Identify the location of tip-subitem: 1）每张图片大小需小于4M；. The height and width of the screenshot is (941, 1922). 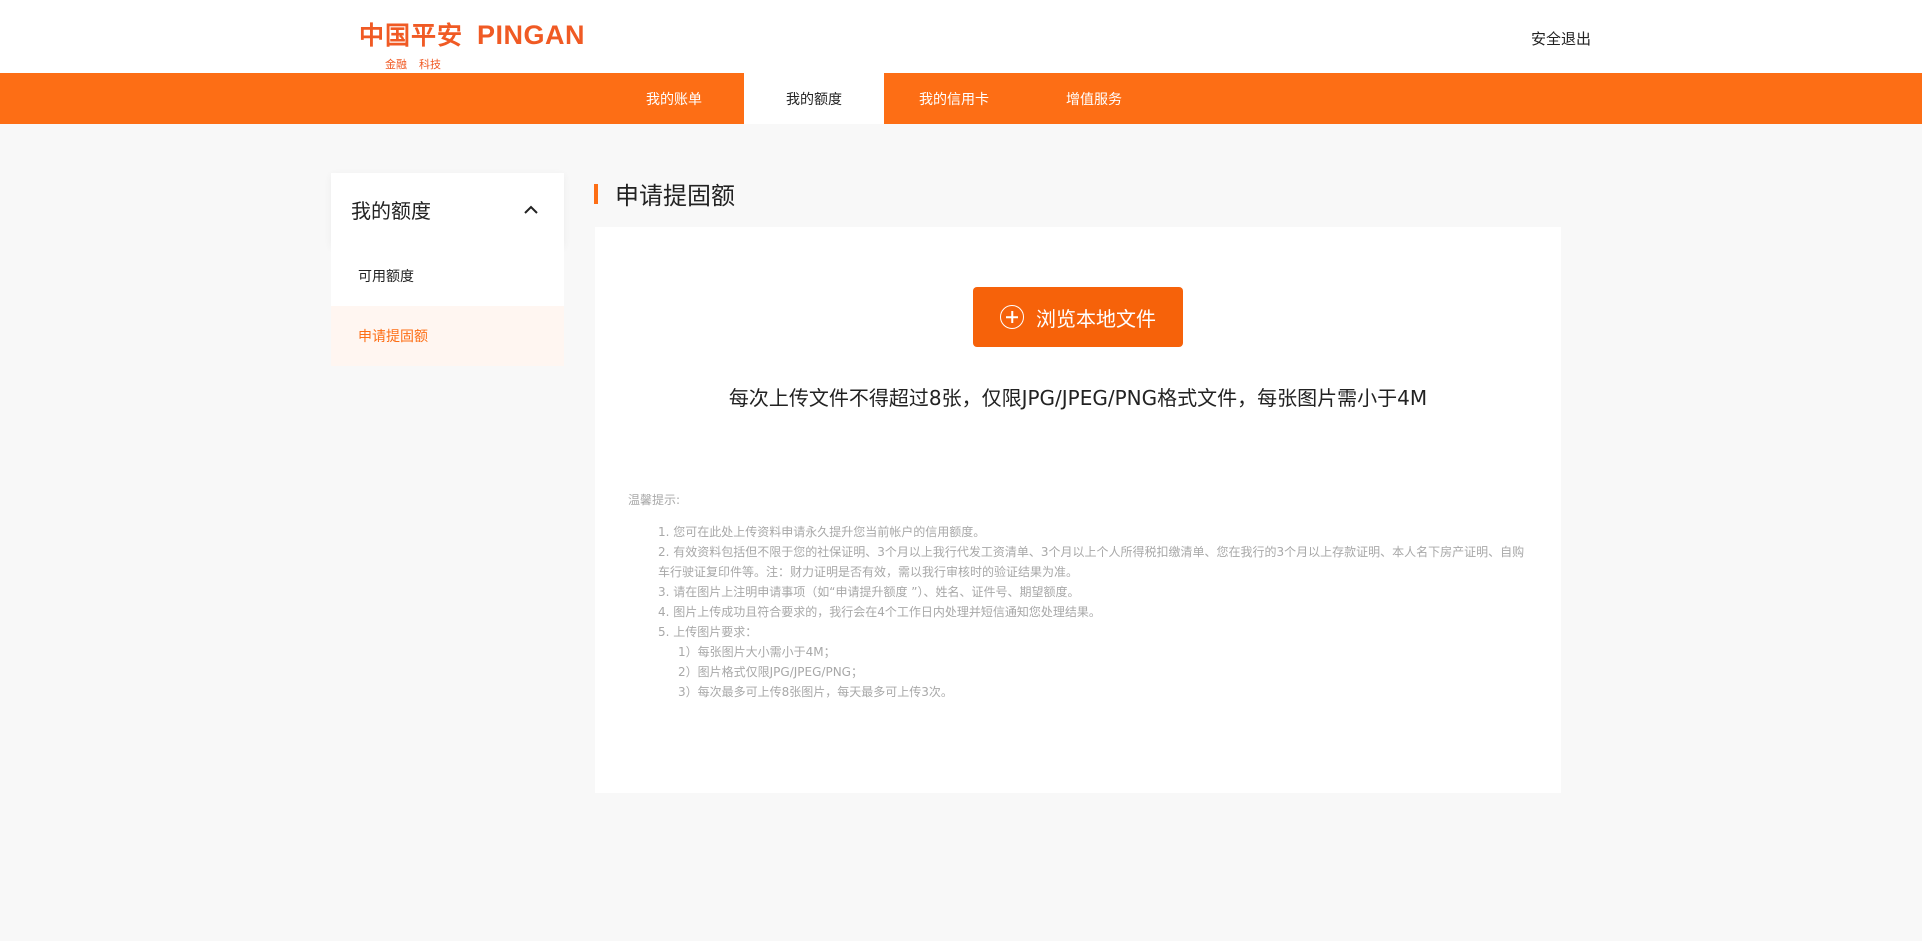
(757, 652).